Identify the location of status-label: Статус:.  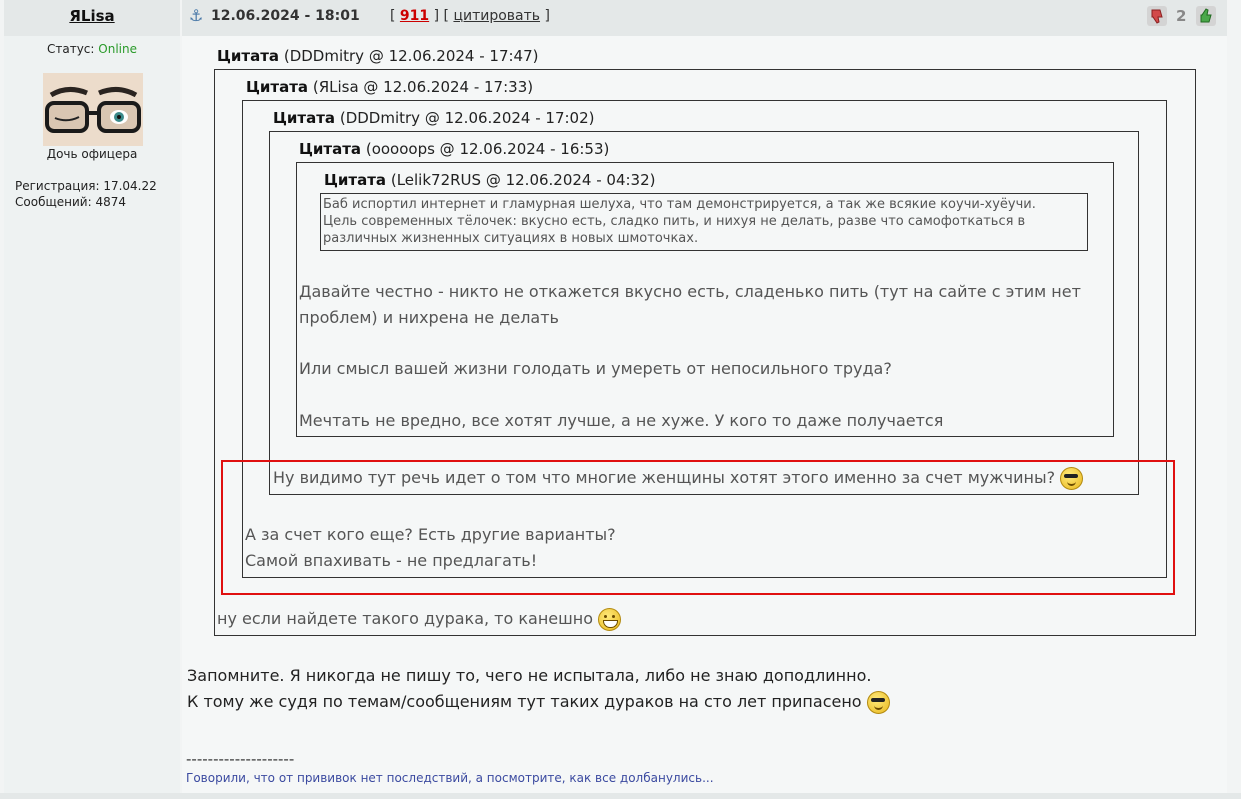
(70, 49).